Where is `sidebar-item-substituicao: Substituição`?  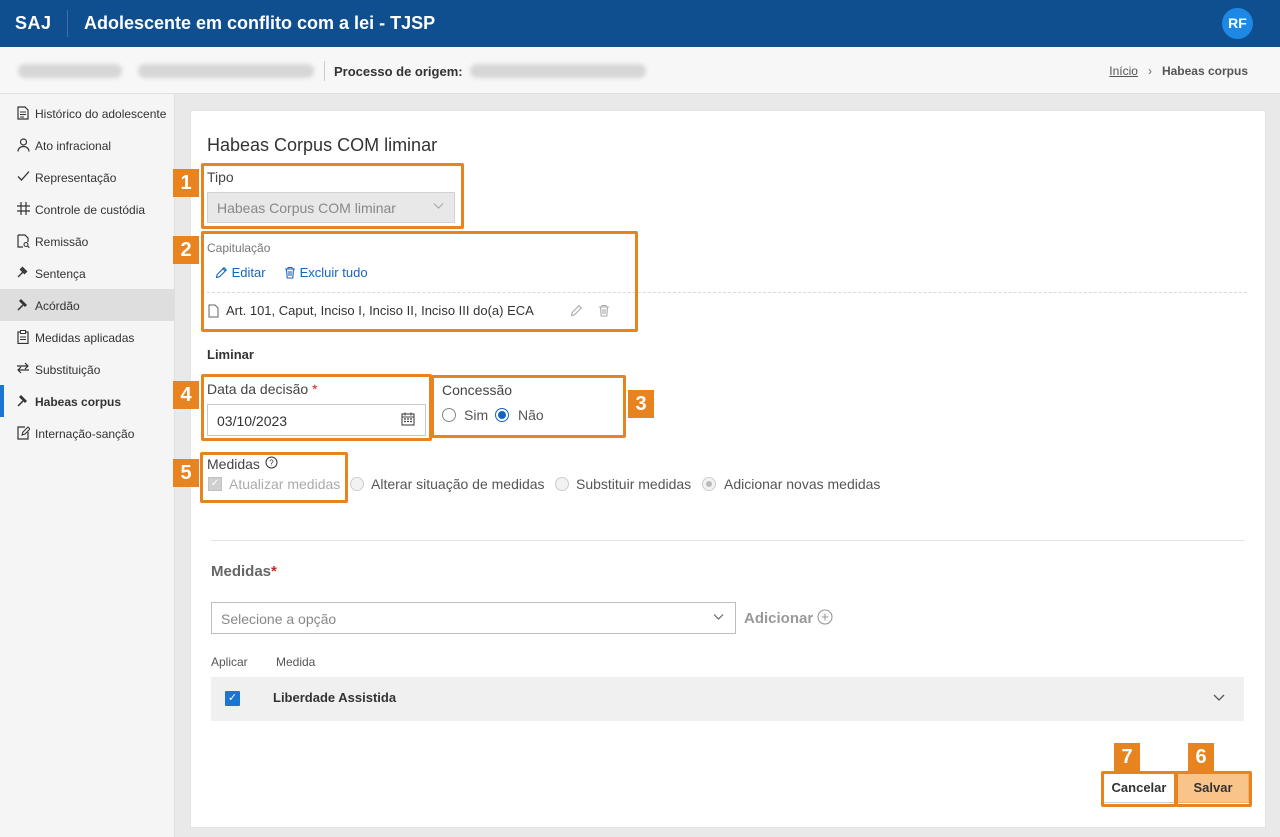 sidebar-item-substituicao: Substituição is located at coordinates (87, 369).